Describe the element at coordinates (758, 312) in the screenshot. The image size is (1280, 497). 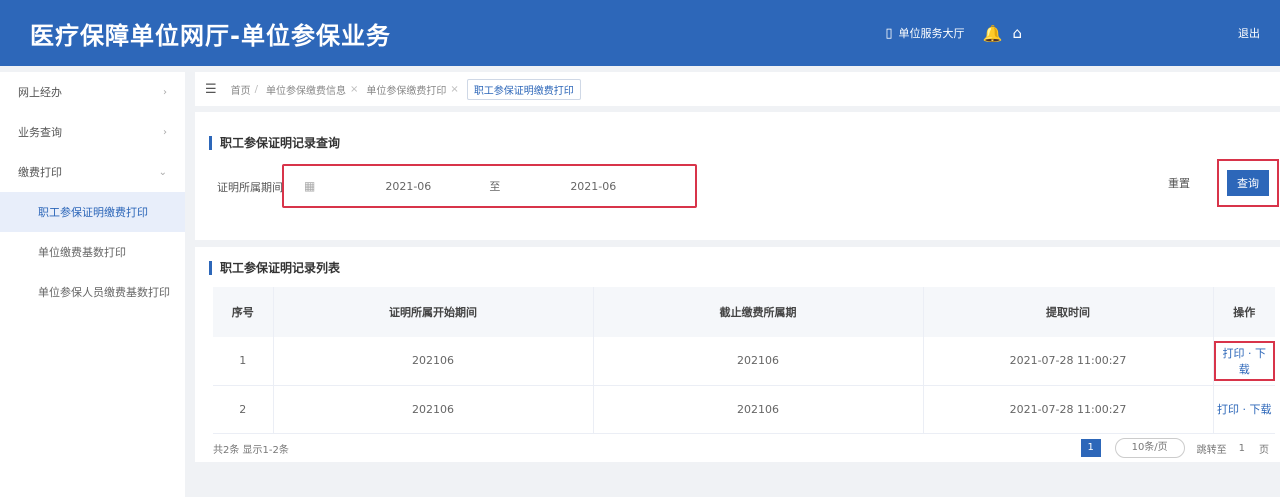
I see `column-header: 截止缴费所属期` at that location.